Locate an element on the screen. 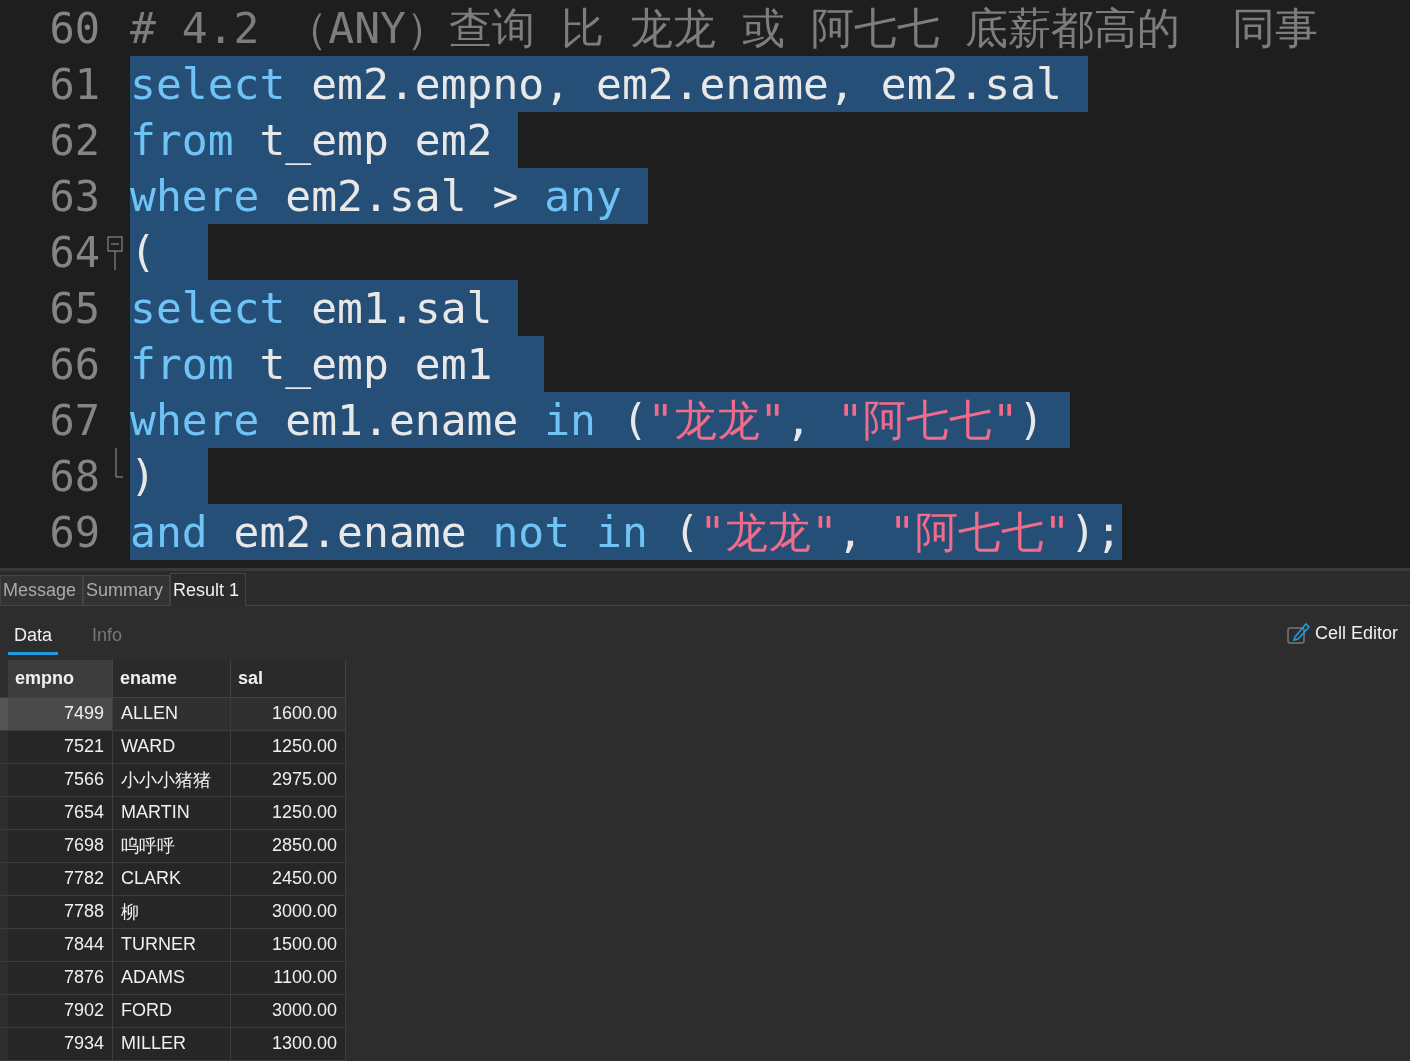 Image resolution: width=1410 pixels, height=1061 pixels. table-cell: 2450.00 is located at coordinates (288, 879).